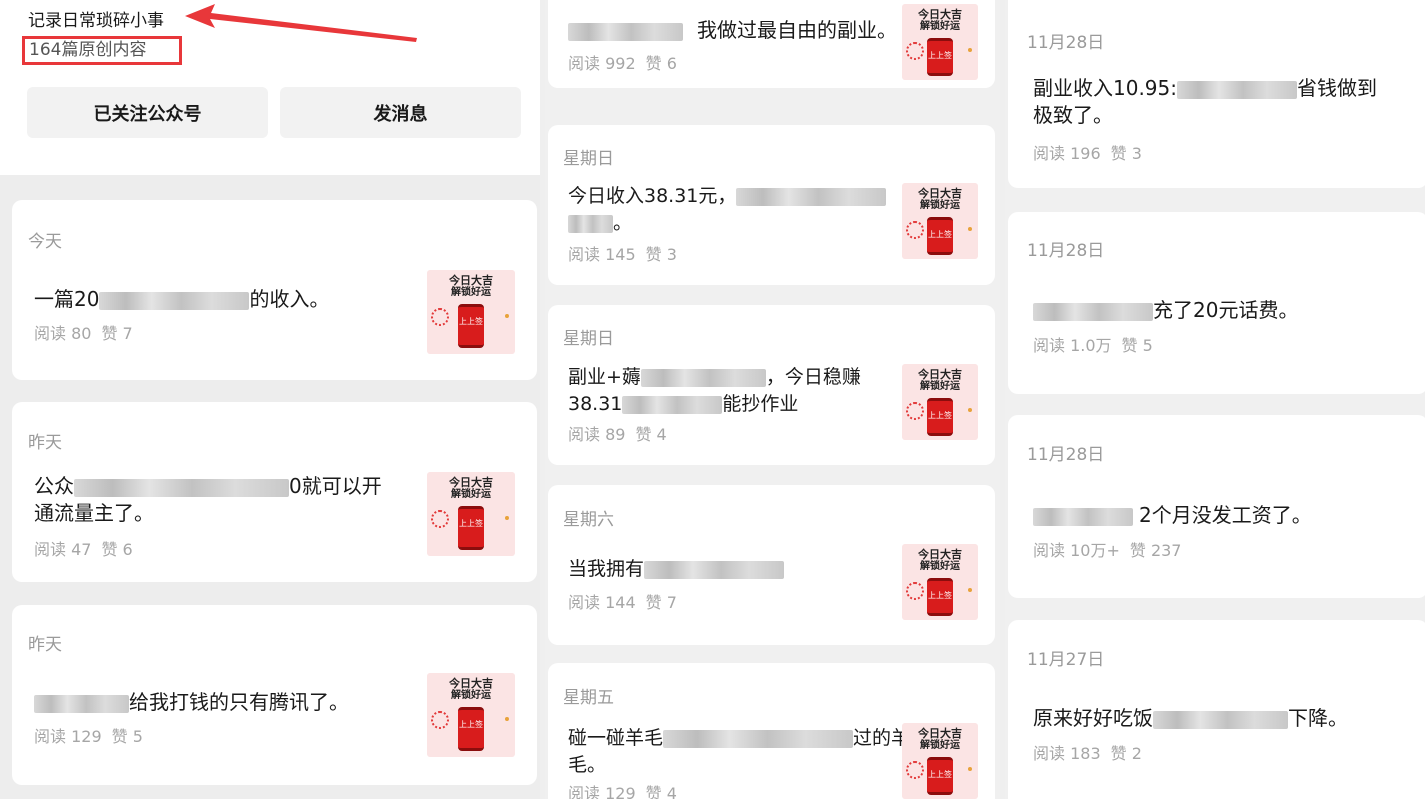  What do you see at coordinates (1172, 515) in the screenshot?
I see `article-title: 2个月没发工资了。` at bounding box center [1172, 515].